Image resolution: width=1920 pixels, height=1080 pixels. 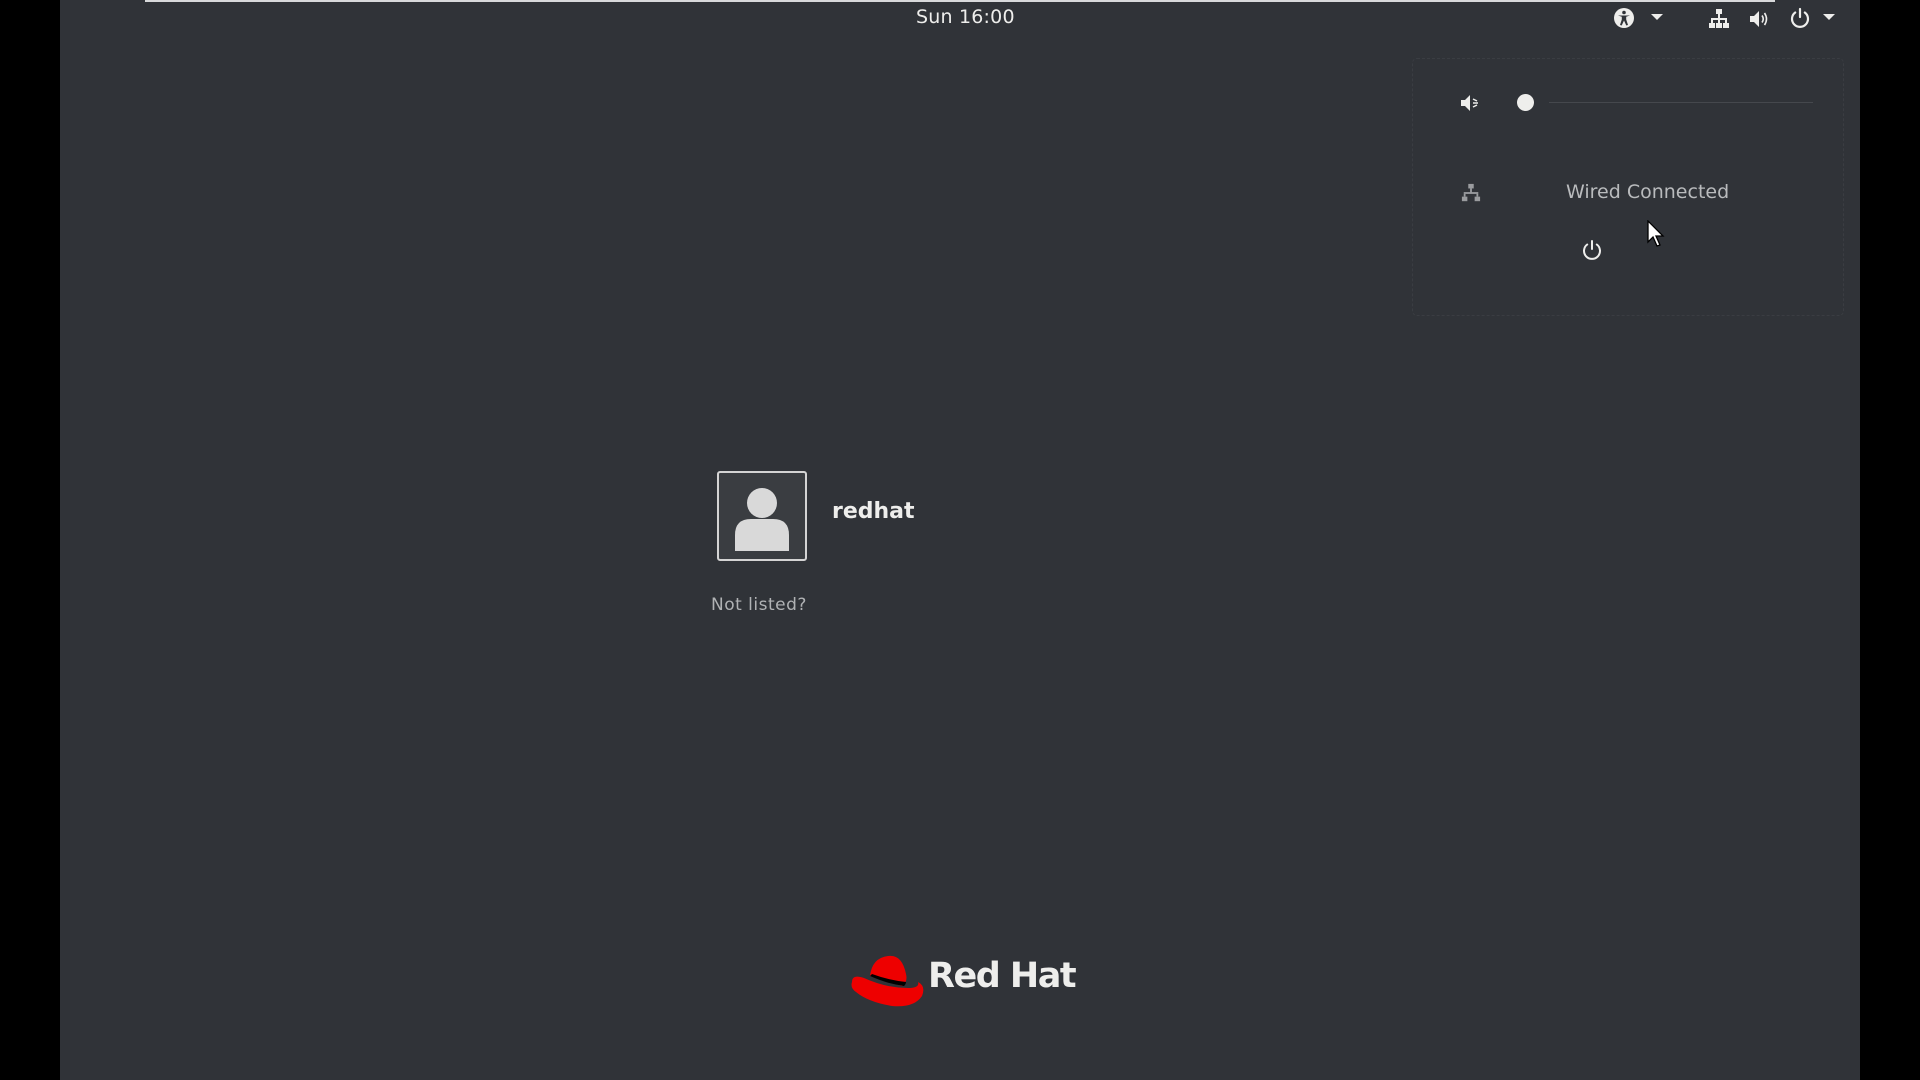 What do you see at coordinates (1525, 102) in the screenshot?
I see `volume-slider-knob` at bounding box center [1525, 102].